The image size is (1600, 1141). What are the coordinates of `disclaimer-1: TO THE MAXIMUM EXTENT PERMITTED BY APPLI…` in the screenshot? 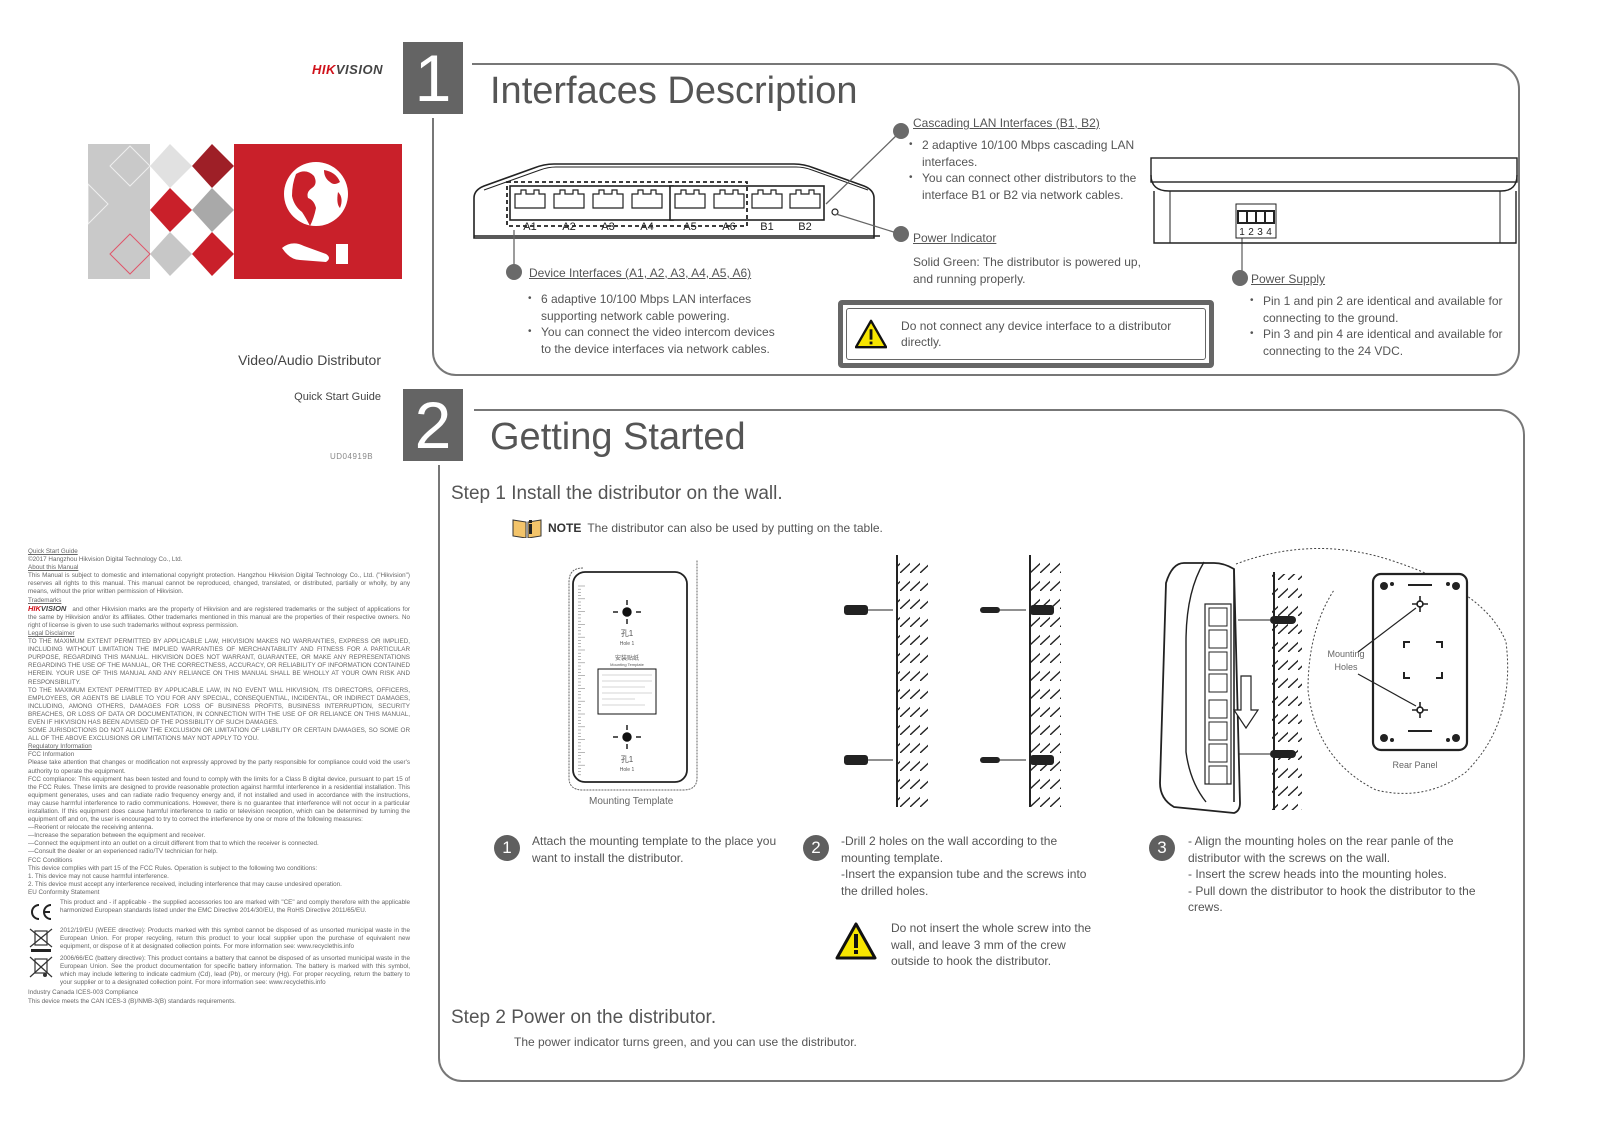 It's located at (219, 662).